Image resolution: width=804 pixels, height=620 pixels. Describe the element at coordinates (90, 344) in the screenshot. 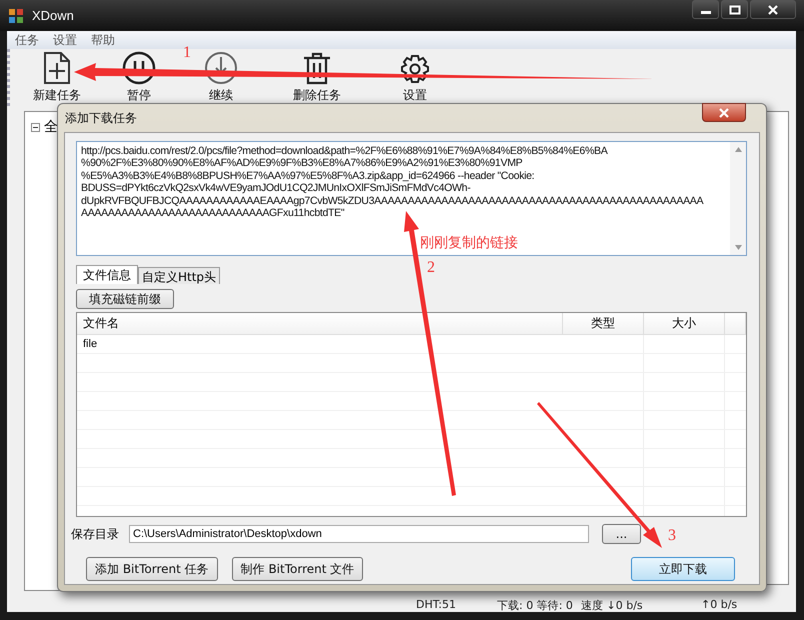

I see `table-cell-text: file` at that location.